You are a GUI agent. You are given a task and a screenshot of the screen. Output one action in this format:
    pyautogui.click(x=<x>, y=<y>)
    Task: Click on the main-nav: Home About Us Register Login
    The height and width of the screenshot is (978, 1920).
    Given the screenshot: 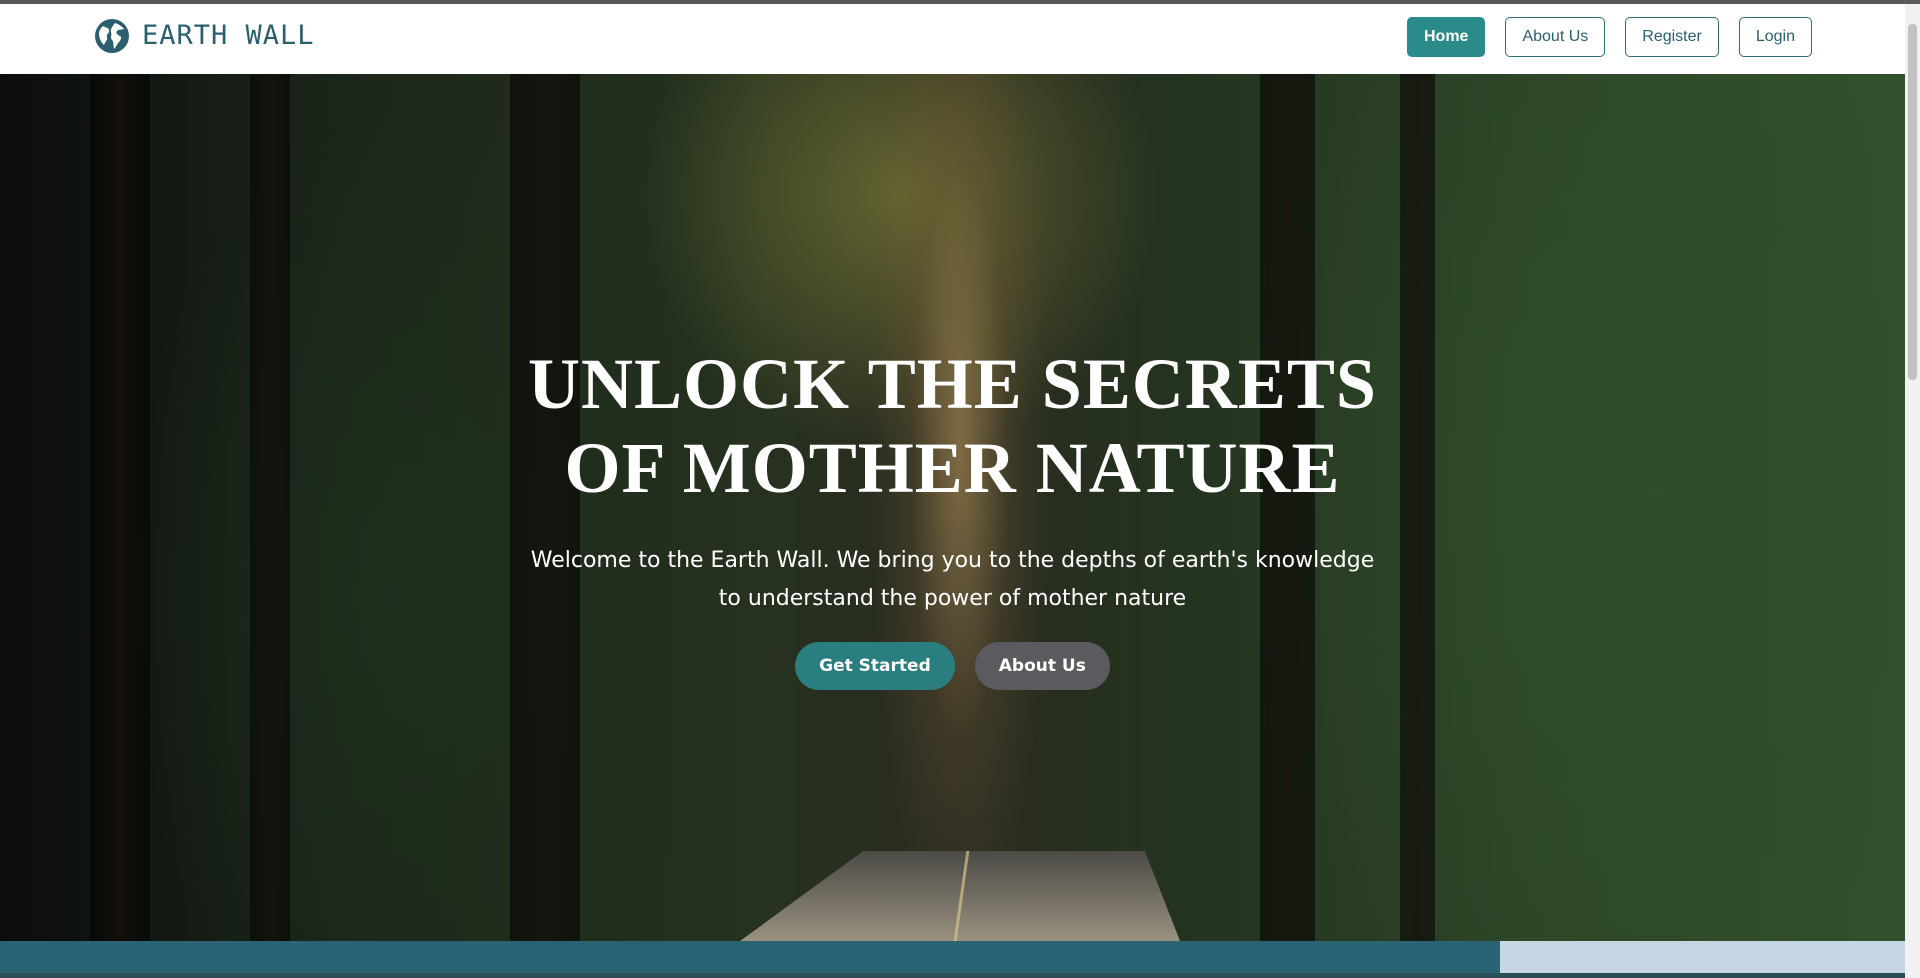 What is the action you would take?
    pyautogui.click(x=1609, y=37)
    